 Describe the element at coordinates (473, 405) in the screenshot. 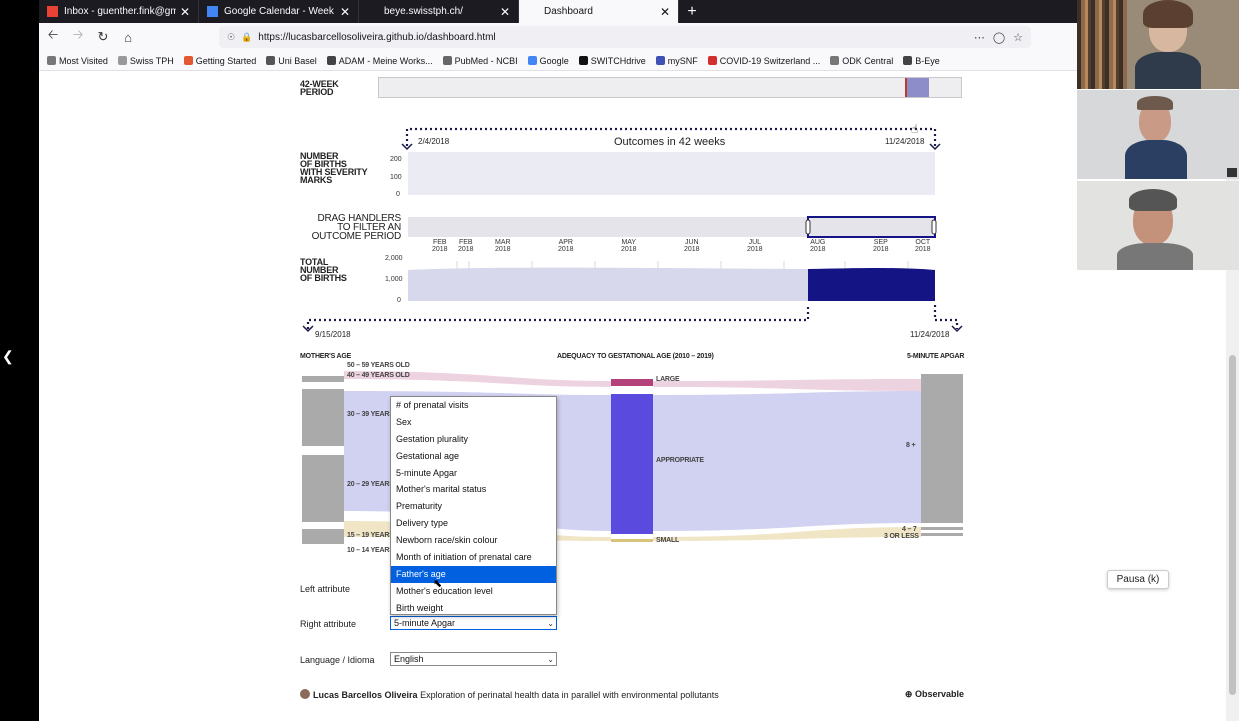

I see `dropdown-option: # of prenatal visits` at that location.